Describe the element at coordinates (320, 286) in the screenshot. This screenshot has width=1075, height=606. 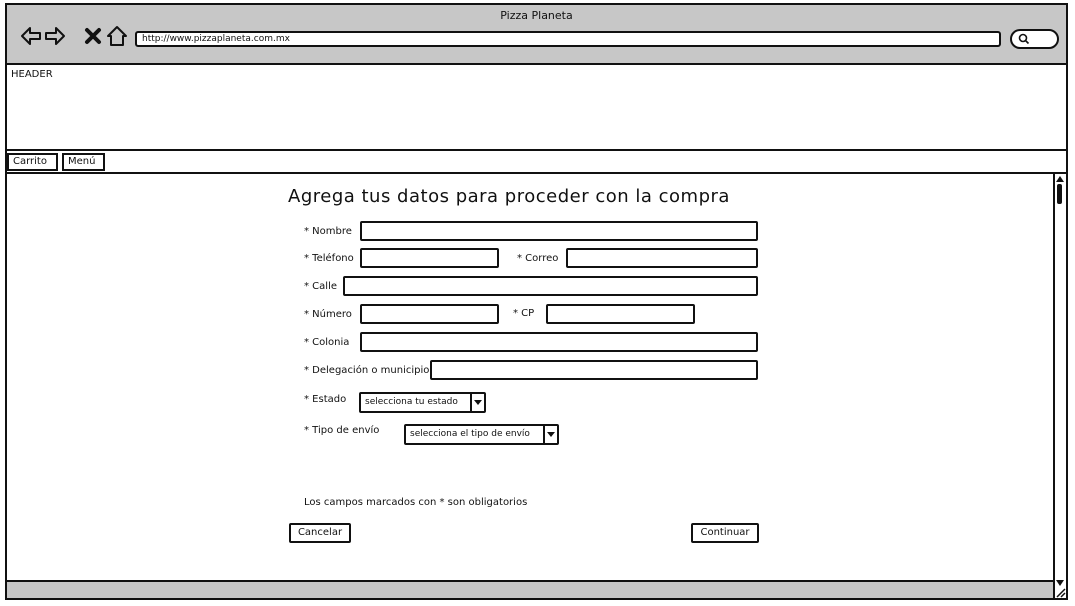
I see `label-calle: * Calle` at that location.